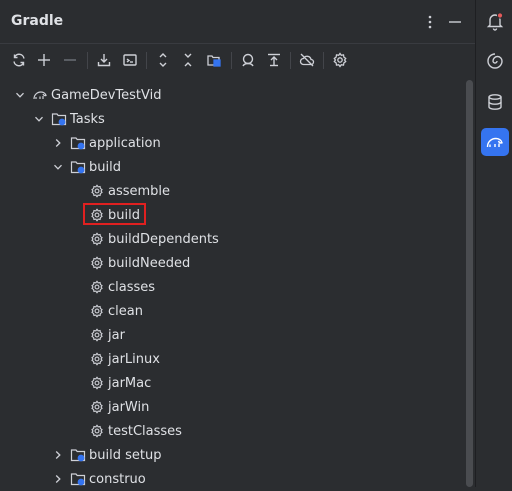 This screenshot has width=512, height=491. What do you see at coordinates (256, 263) in the screenshot?
I see `tree-row-task: buildNeeded` at bounding box center [256, 263].